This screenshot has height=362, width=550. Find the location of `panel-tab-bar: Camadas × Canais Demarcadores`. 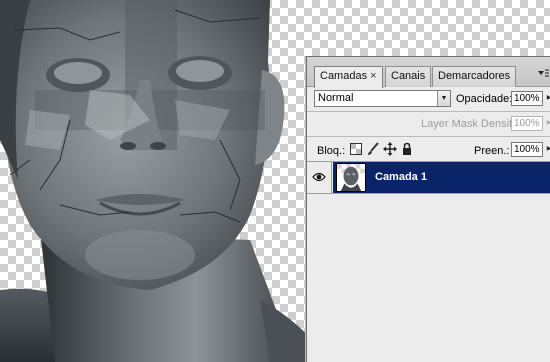

panel-tab-bar: Camadas × Canais Demarcadores is located at coordinates (428, 72).